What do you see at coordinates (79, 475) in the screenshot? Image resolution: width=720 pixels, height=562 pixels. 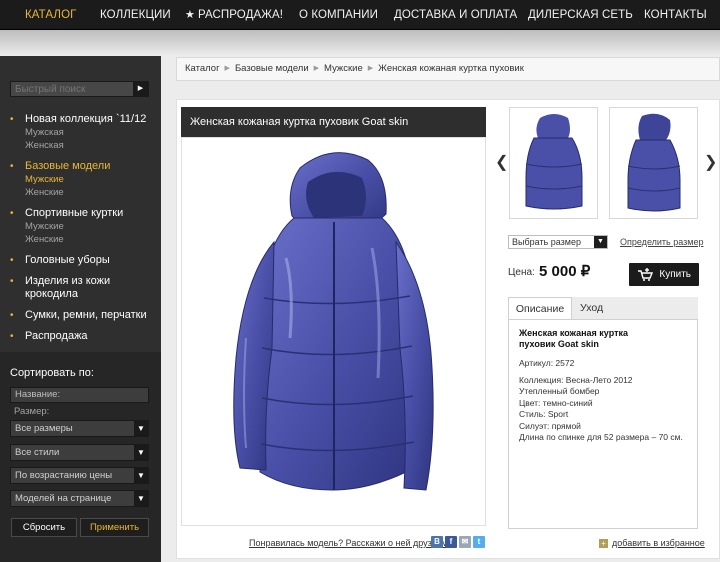 I see `order-dropdown: По возрастанию цены ▼` at bounding box center [79, 475].